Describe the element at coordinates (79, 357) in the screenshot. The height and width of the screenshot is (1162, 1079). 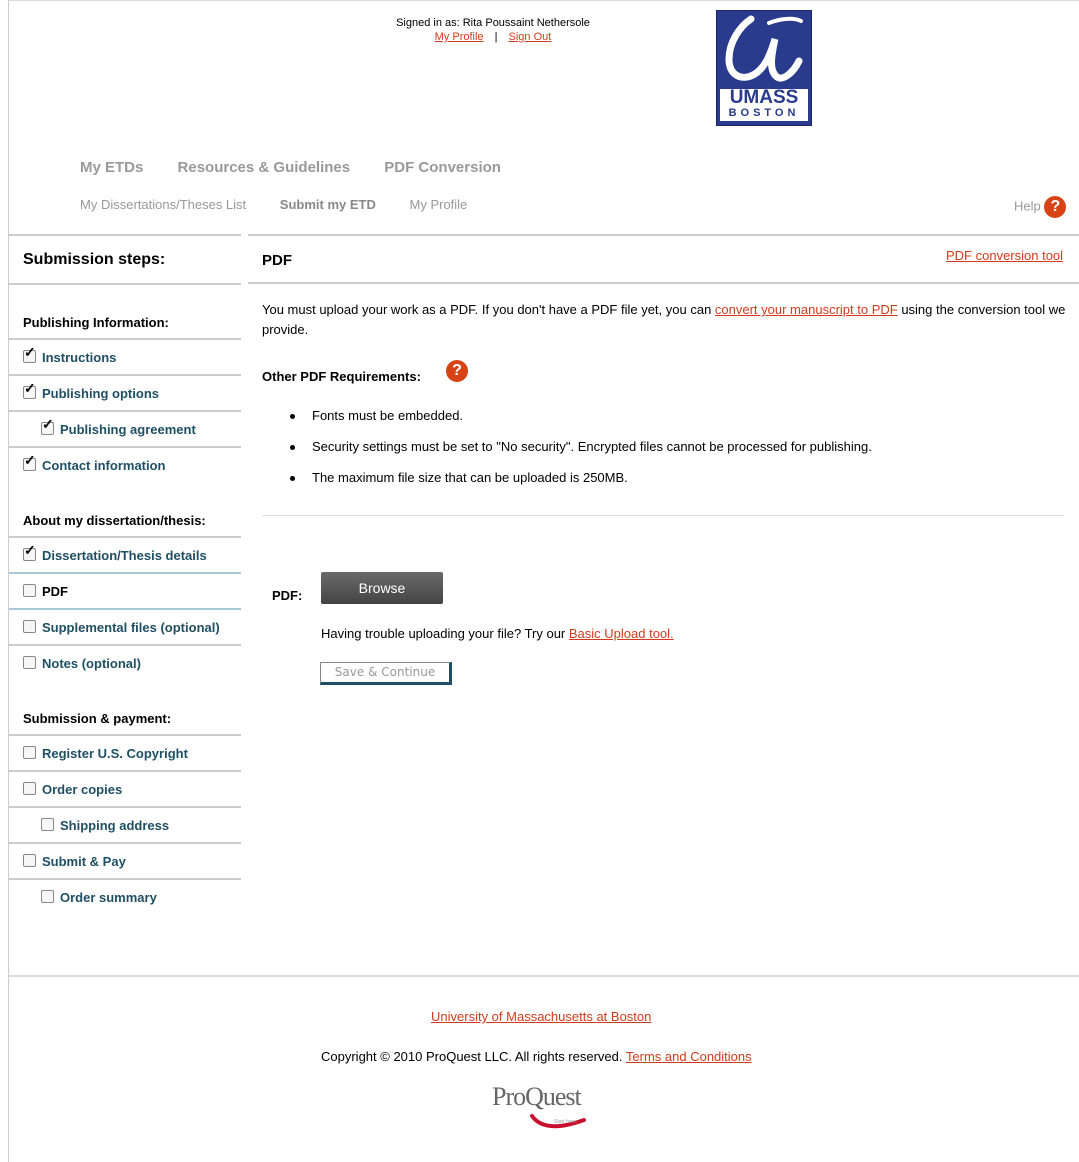
I see `step-label: Instructions` at that location.